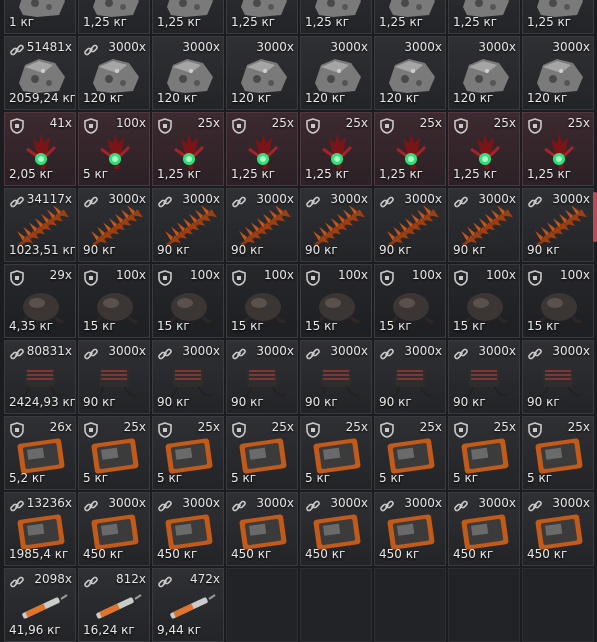 This screenshot has width=597, height=642. Describe the element at coordinates (114, 149) in the screenshot. I see `inventory-slot: 100x 5 кг` at that location.